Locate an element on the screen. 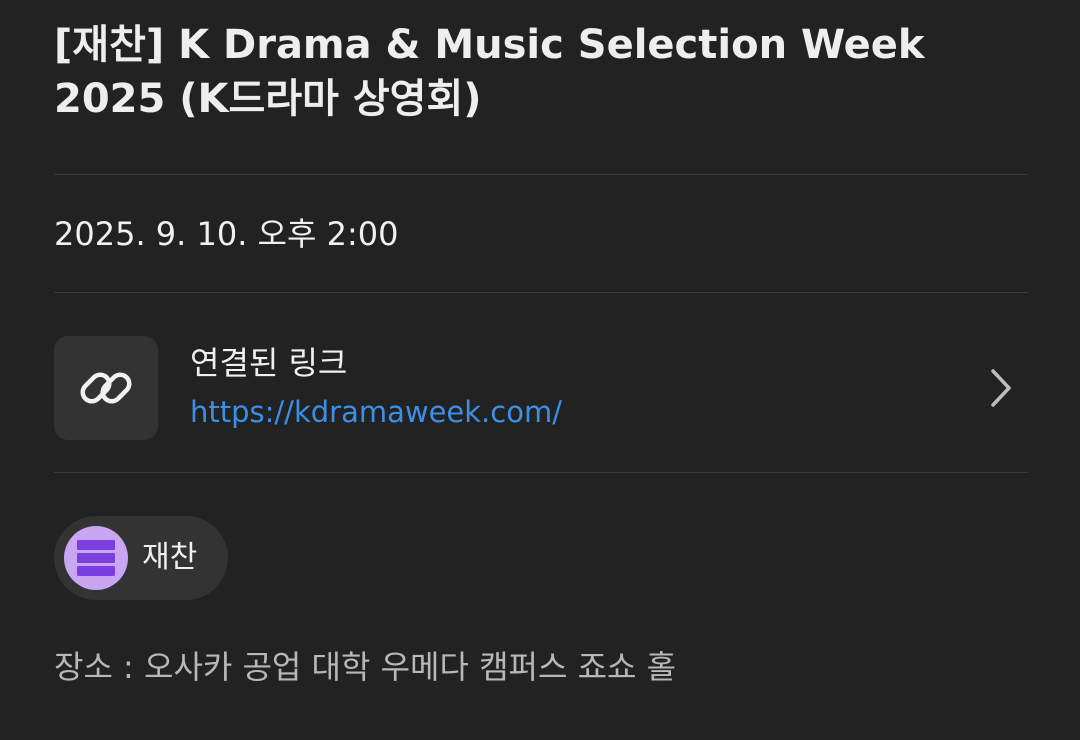 This screenshot has width=1080, height=740. event-datetime: 2025. 9. 10. 오후 2:00 is located at coordinates (226, 234).